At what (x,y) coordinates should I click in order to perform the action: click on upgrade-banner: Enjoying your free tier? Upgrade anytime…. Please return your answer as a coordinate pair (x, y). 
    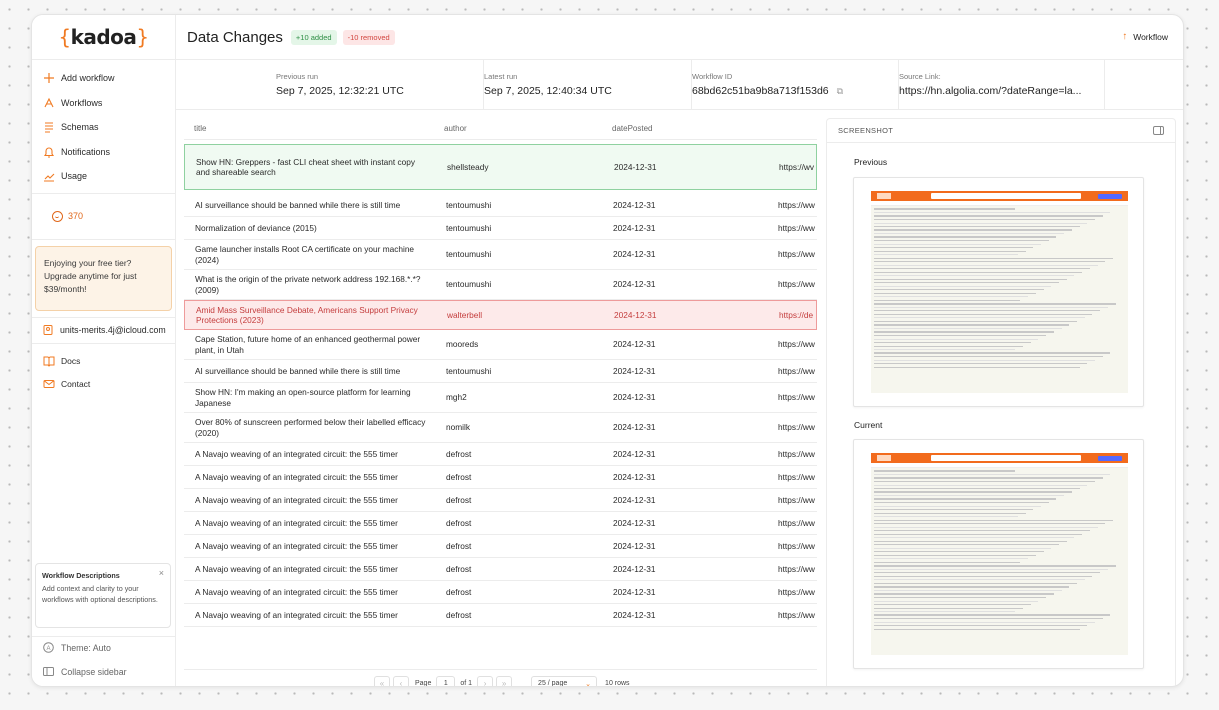
    Looking at the image, I should click on (103, 278).